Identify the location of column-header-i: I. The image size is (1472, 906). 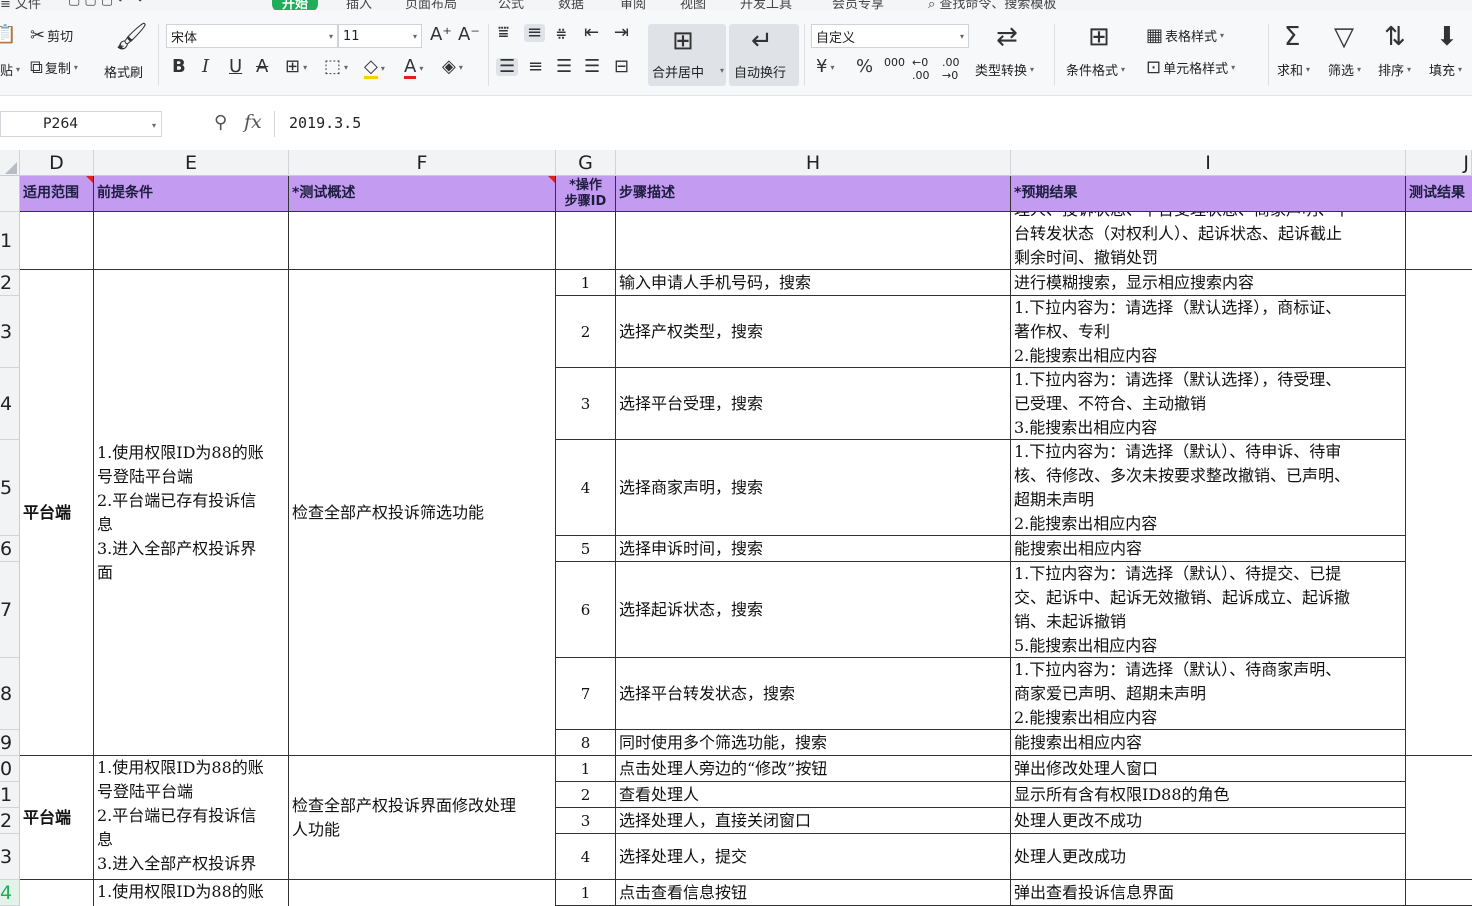
(1208, 163).